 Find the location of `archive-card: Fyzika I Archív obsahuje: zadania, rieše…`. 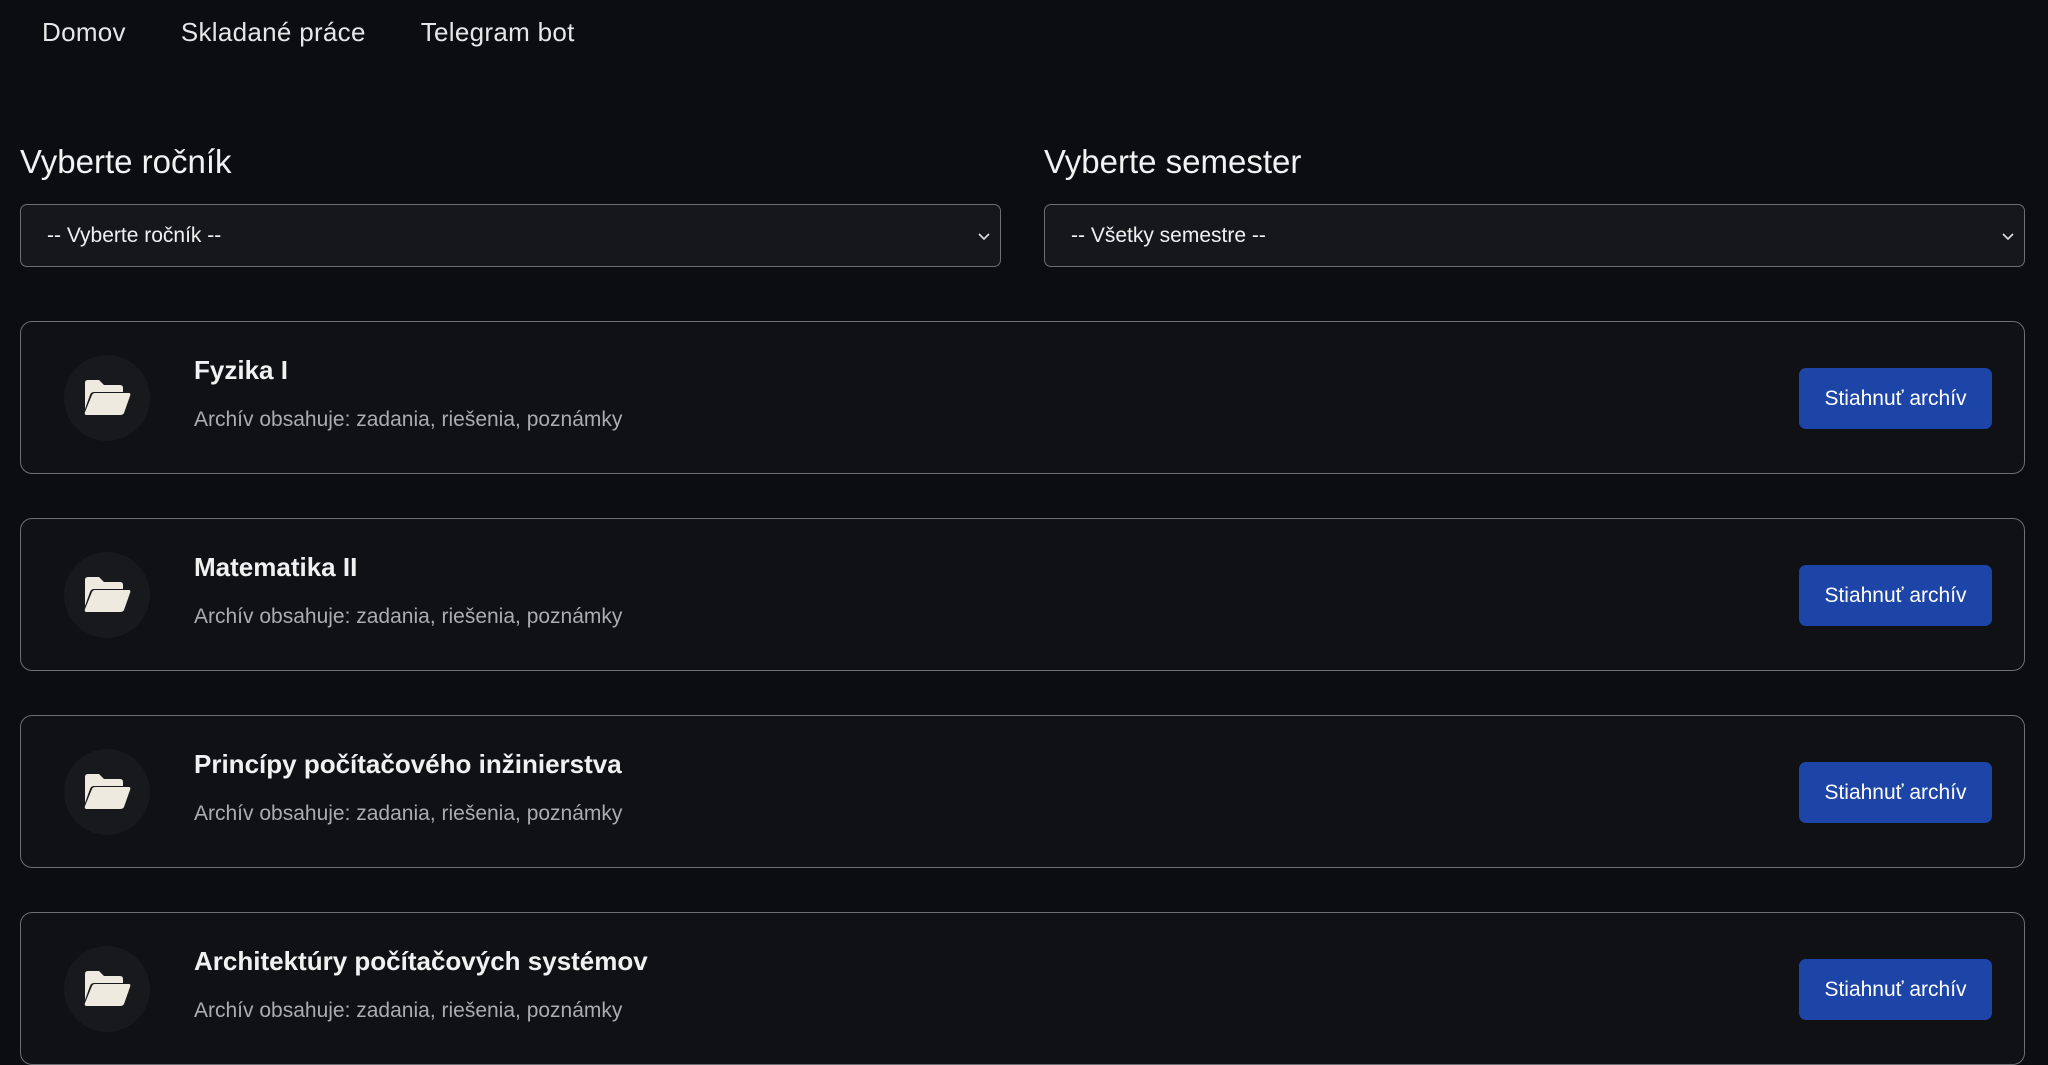

archive-card: Fyzika I Archív obsahuje: zadania, rieše… is located at coordinates (1022, 397).